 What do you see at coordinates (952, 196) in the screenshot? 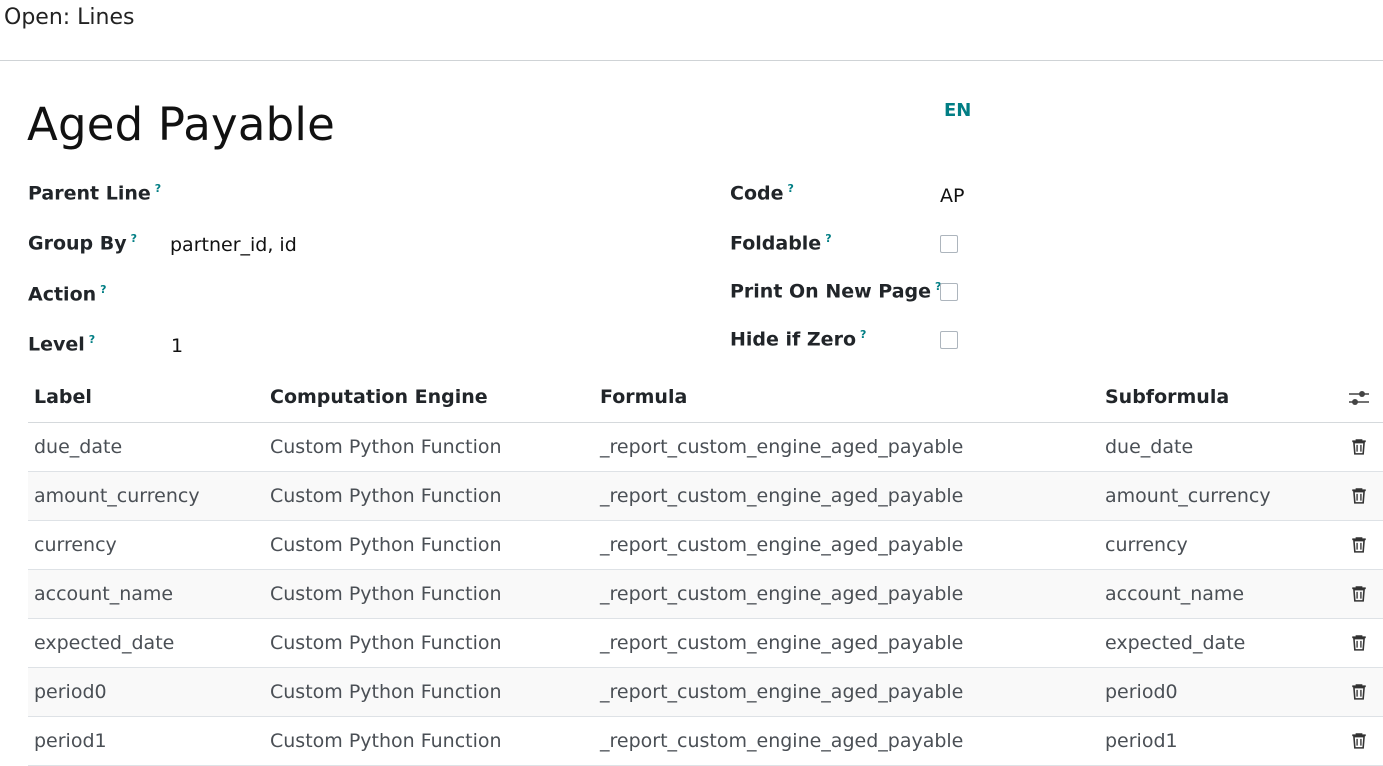
I see `code-field: AP` at bounding box center [952, 196].